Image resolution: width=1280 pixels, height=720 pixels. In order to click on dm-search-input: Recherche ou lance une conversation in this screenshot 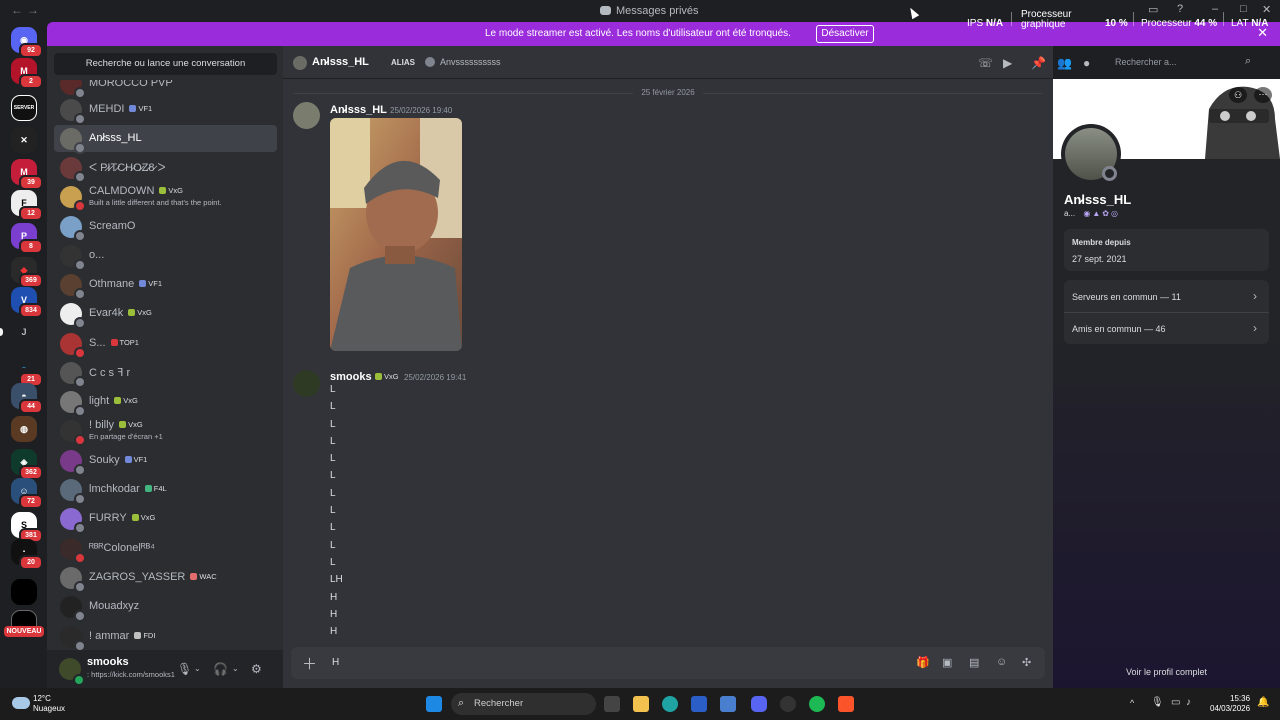, I will do `click(165, 64)`.